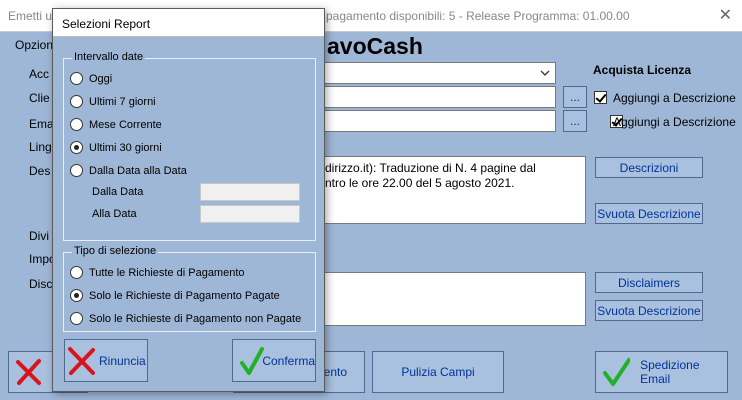  I want to click on disclaimers-button: Disclaimers, so click(649, 282).